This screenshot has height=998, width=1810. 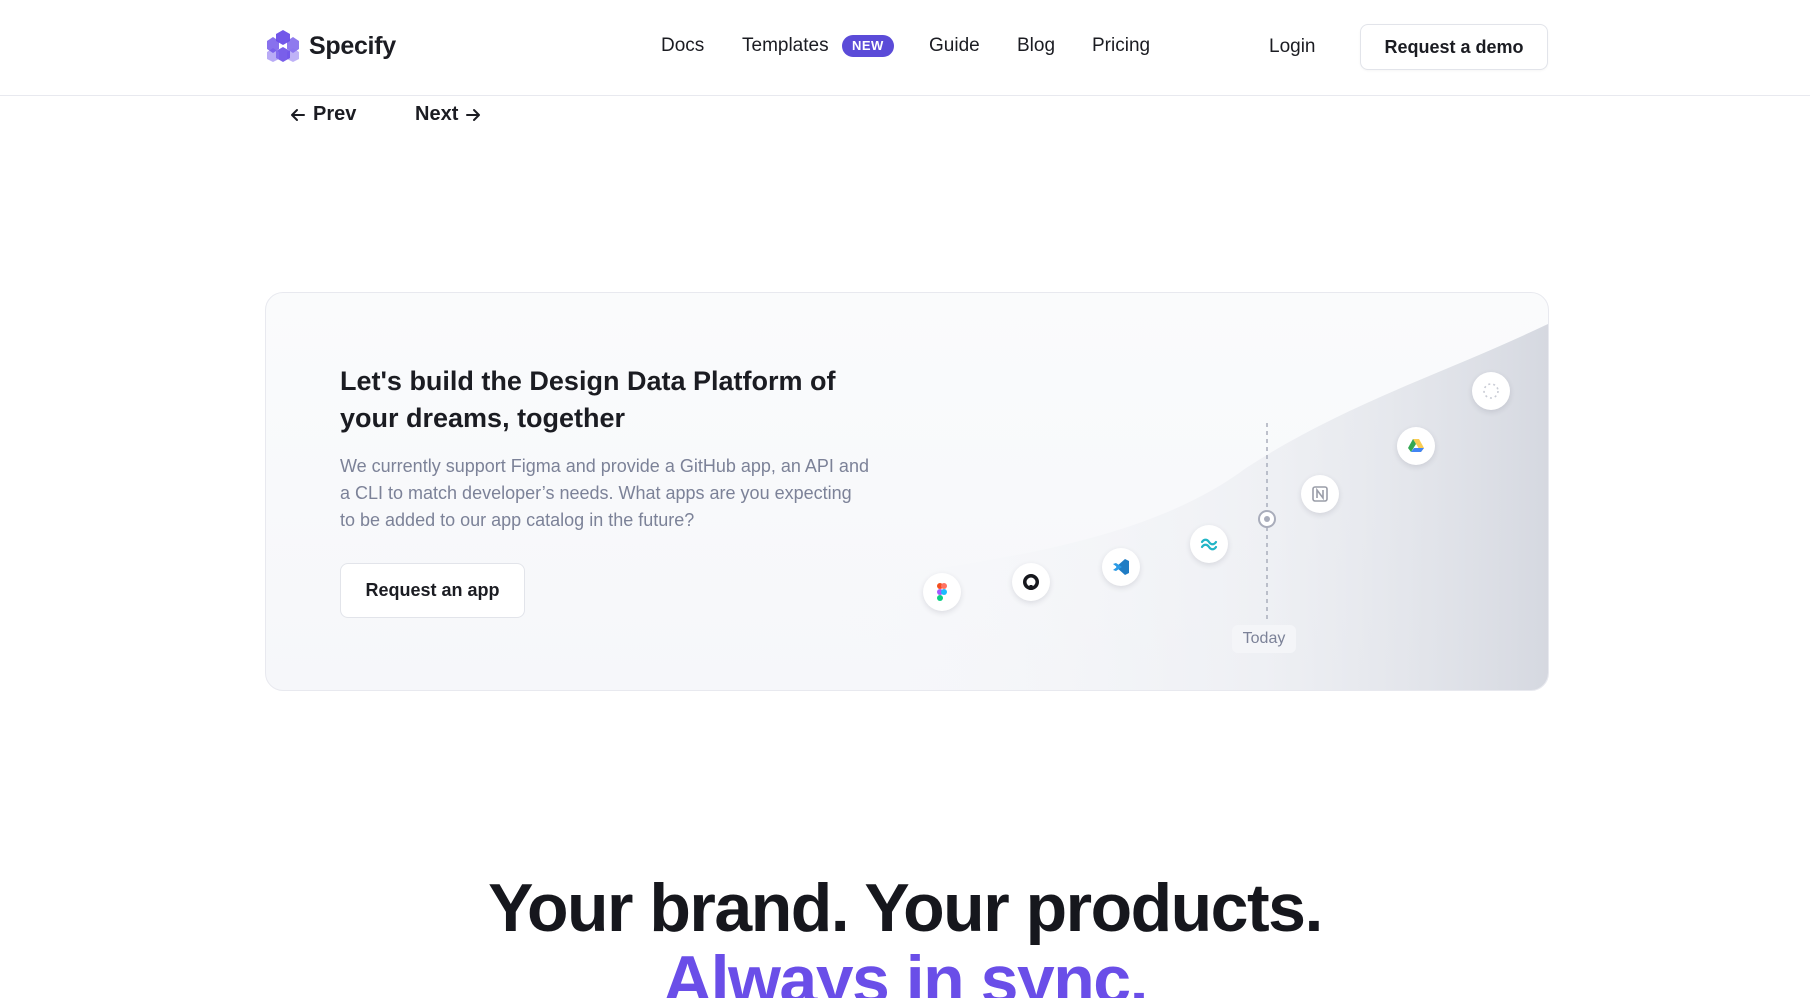 What do you see at coordinates (905, 908) in the screenshot?
I see `hero-headline: Your brand. Your products.` at bounding box center [905, 908].